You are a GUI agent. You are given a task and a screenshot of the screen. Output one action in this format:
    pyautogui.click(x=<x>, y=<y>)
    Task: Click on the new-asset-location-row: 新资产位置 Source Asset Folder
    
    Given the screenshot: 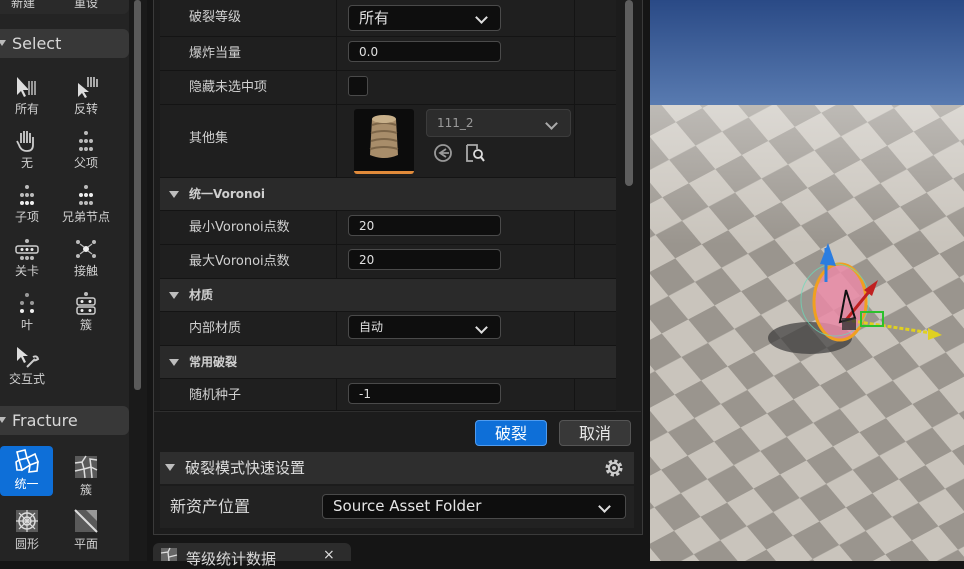 What is the action you would take?
    pyautogui.click(x=397, y=507)
    